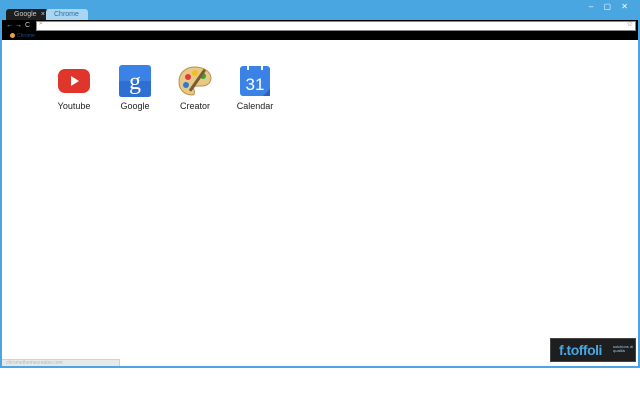  I want to click on app-label: Youtube, so click(74, 106).